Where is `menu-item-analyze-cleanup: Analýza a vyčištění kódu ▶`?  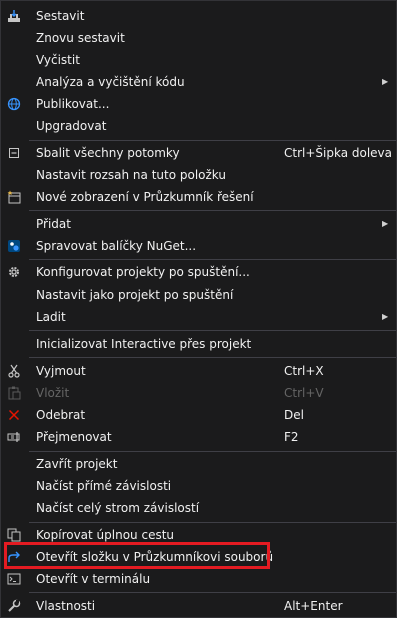
menu-item-analyze-cleanup: Analýza a vyčištění kódu ▶ is located at coordinates (198, 82).